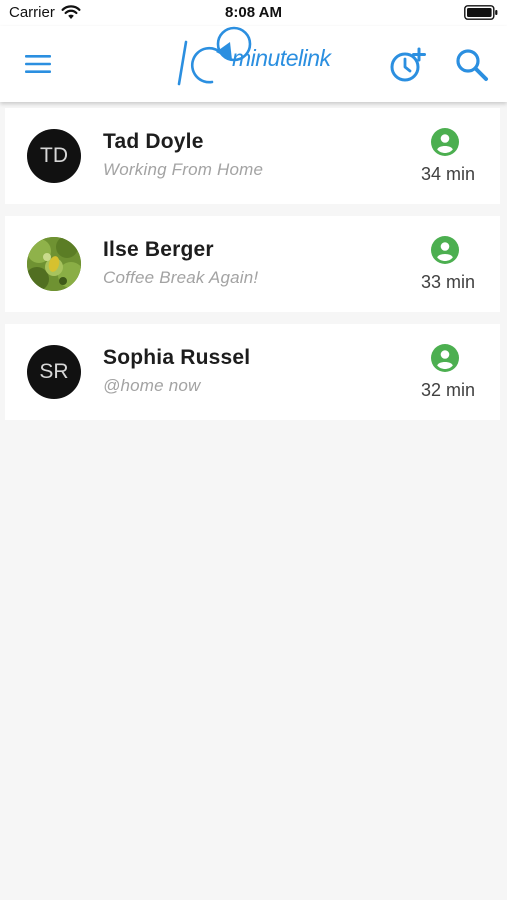 This screenshot has height=900, width=507. Describe the element at coordinates (183, 169) in the screenshot. I see `contact-status: Working From Home` at that location.